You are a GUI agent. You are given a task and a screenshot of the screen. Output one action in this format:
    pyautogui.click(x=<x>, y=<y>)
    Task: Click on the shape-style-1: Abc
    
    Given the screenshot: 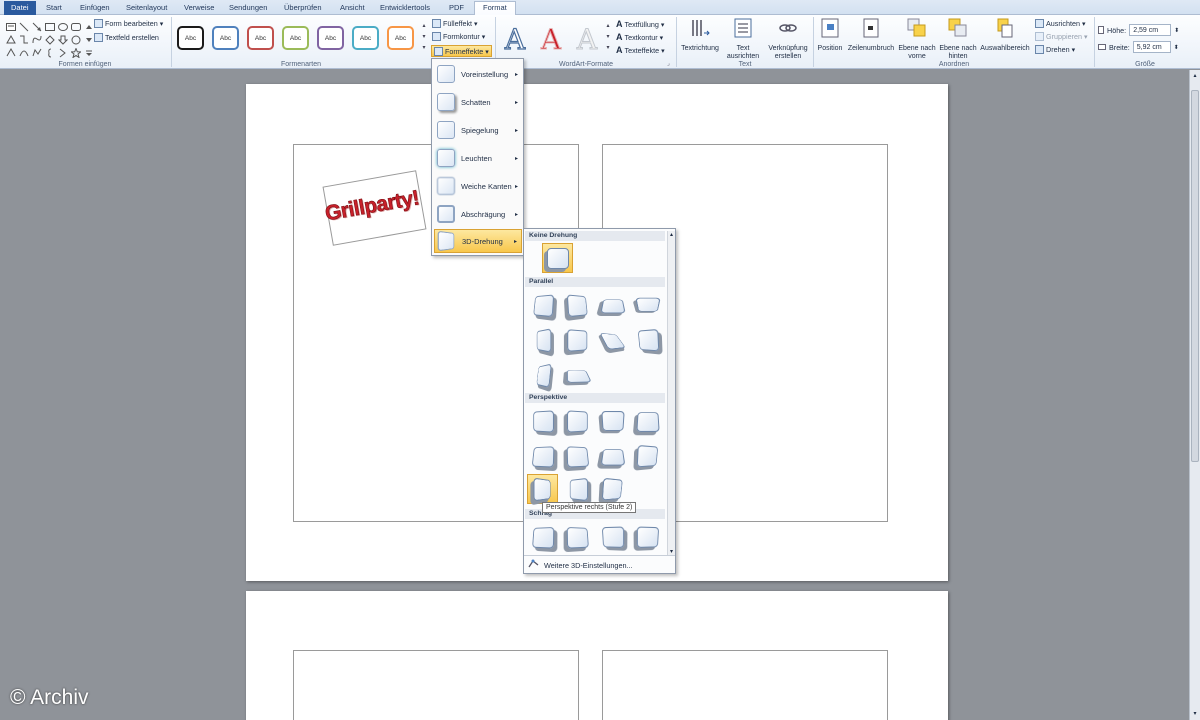 What is the action you would take?
    pyautogui.click(x=190, y=38)
    